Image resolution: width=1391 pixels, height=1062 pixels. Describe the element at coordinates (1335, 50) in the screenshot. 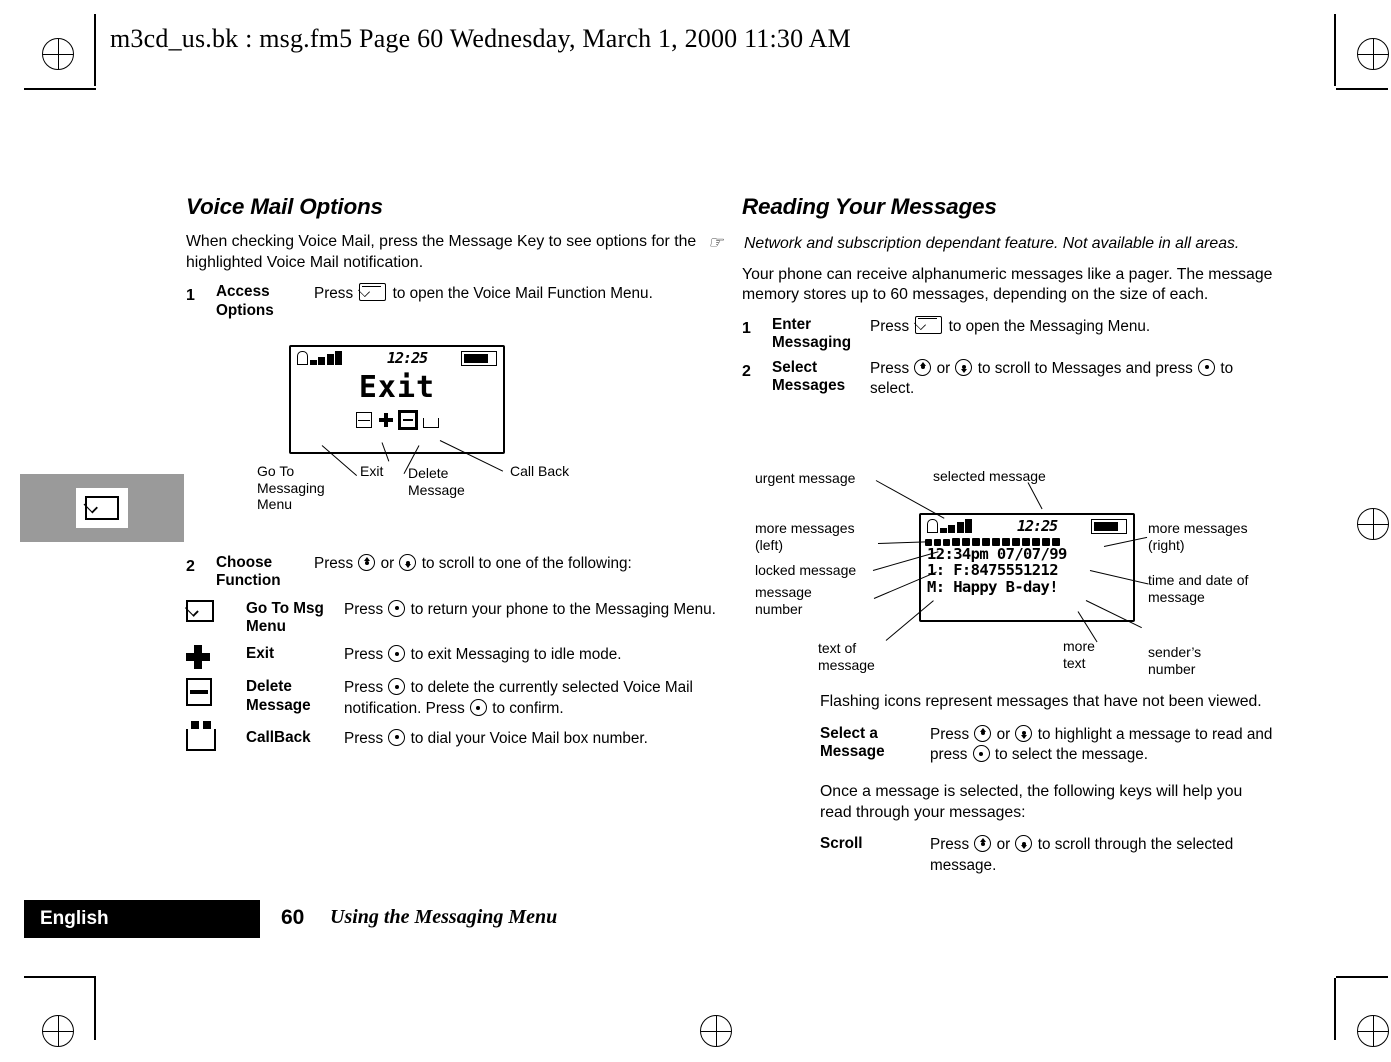

I see `crop-line-right-vertical` at that location.